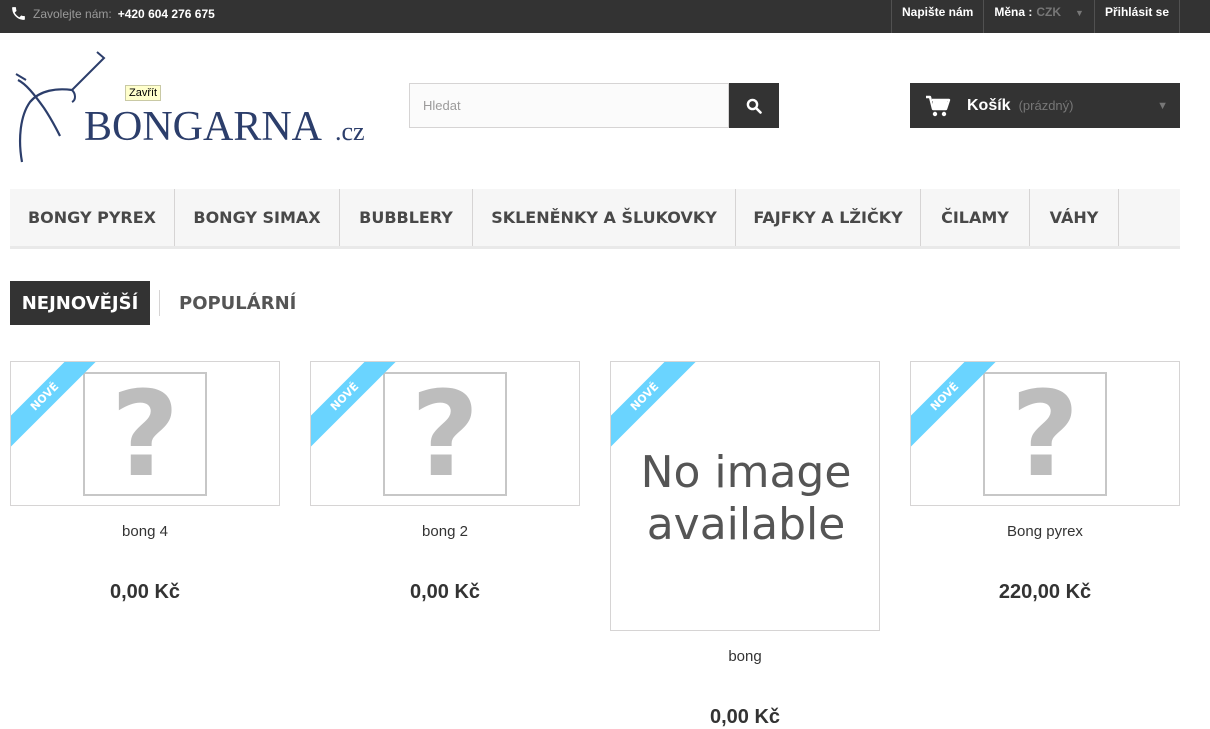 This screenshot has width=1210, height=729. What do you see at coordinates (92, 217) in the screenshot?
I see `menu-item-bongy-pyrex: BONGY PYREX` at bounding box center [92, 217].